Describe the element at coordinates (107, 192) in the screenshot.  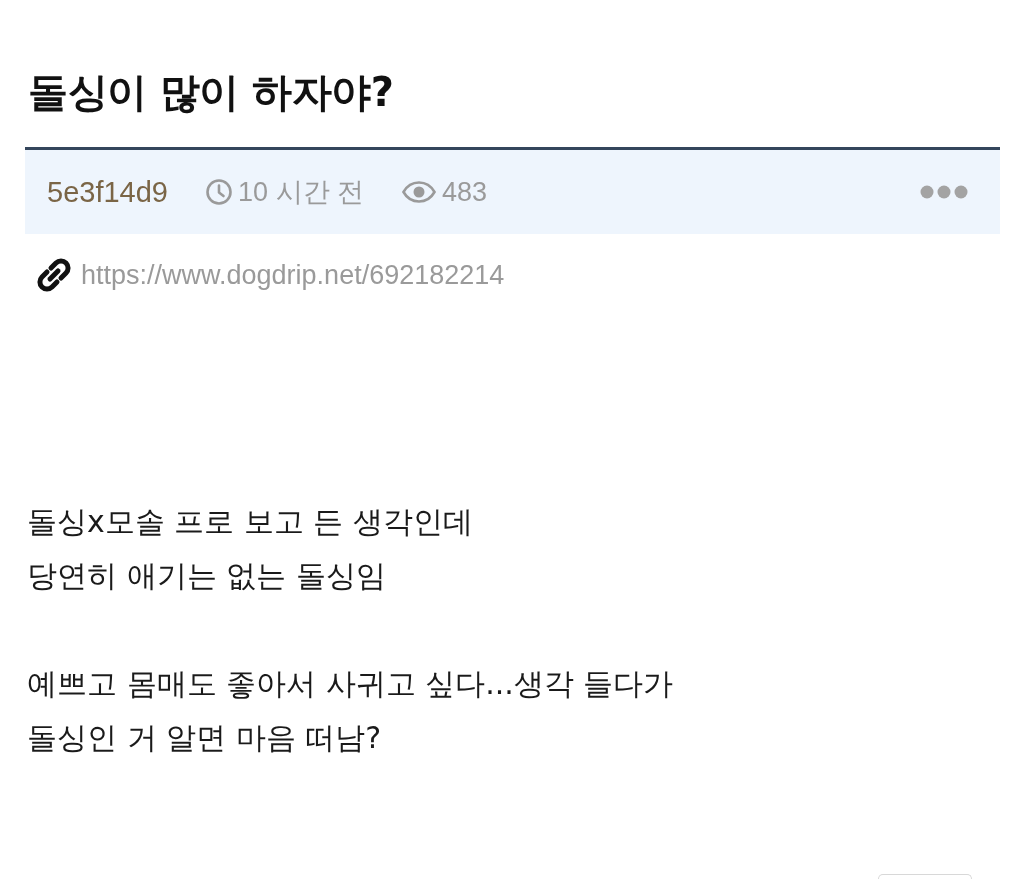
I see `author-name: 5e3f14d9` at that location.